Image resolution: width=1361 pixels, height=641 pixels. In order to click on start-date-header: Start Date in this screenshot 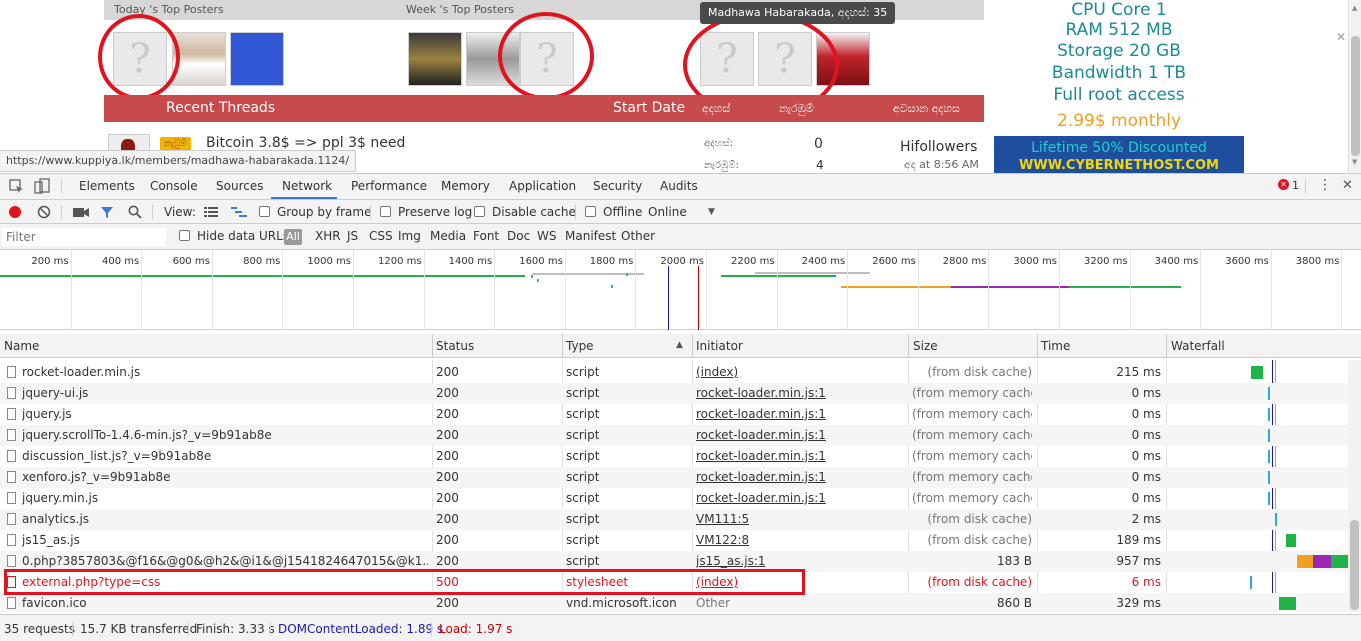, I will do `click(649, 108)`.